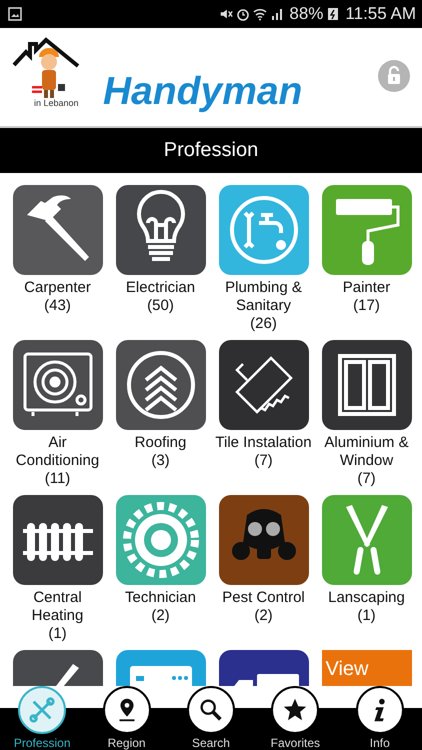 This screenshot has width=422, height=750. I want to click on signal-icon, so click(277, 14).